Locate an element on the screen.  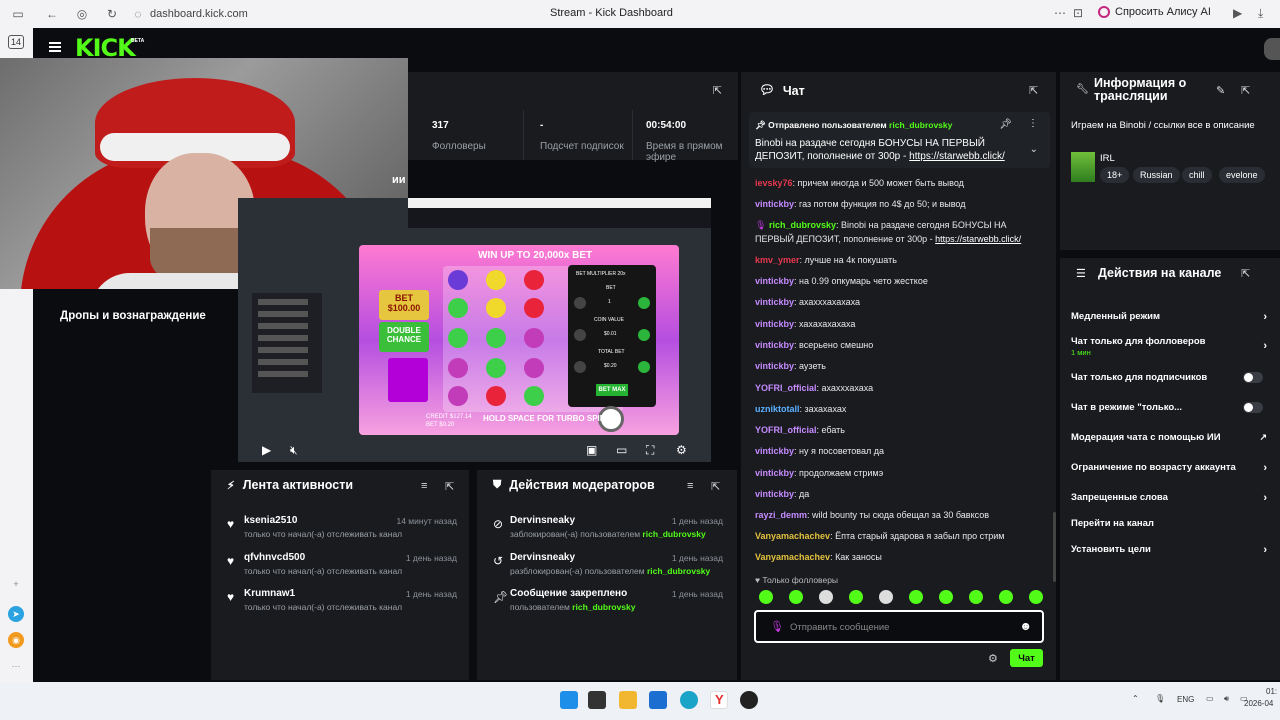
tray-chevron-icon: ⌃ is located at coordinates (1135, 698).